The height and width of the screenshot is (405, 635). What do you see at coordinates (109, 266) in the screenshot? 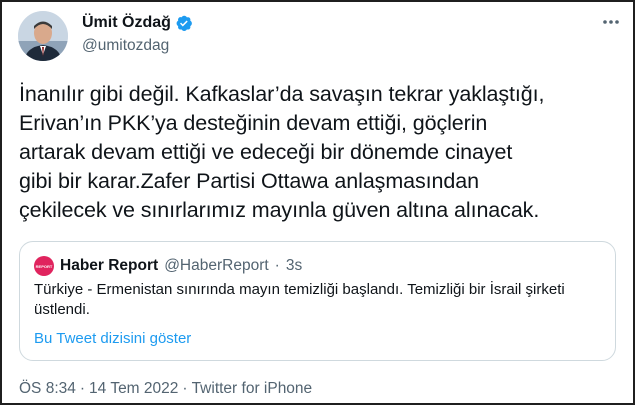
I see `quoted-author-name: Haber Report` at bounding box center [109, 266].